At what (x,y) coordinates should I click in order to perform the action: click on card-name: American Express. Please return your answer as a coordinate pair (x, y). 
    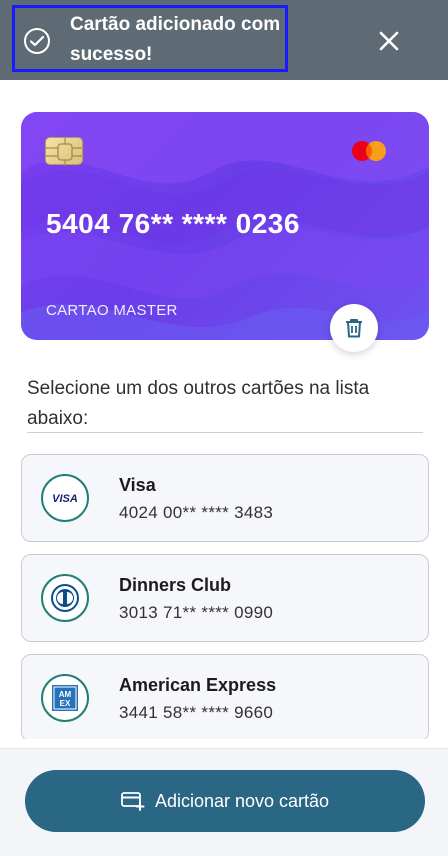
    Looking at the image, I should click on (198, 685).